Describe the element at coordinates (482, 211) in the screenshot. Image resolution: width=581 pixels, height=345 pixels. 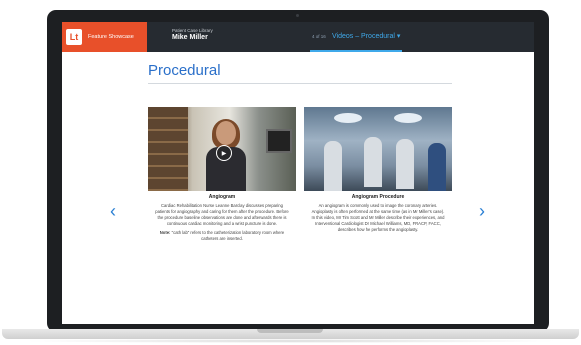
I see `next-arrow-icon: ›` at that location.